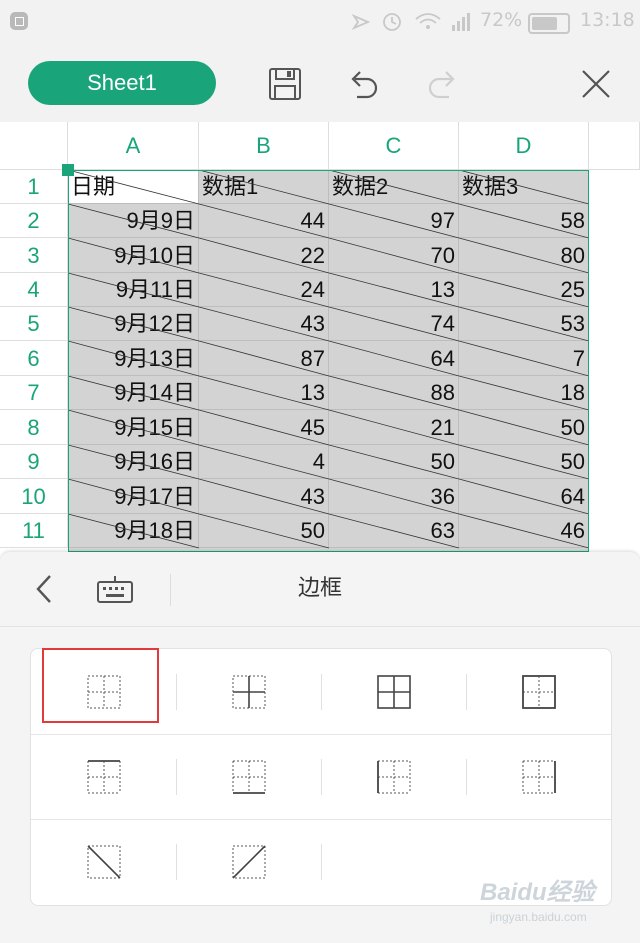 This screenshot has height=943, width=640. I want to click on cell-d2: 58, so click(524, 221).